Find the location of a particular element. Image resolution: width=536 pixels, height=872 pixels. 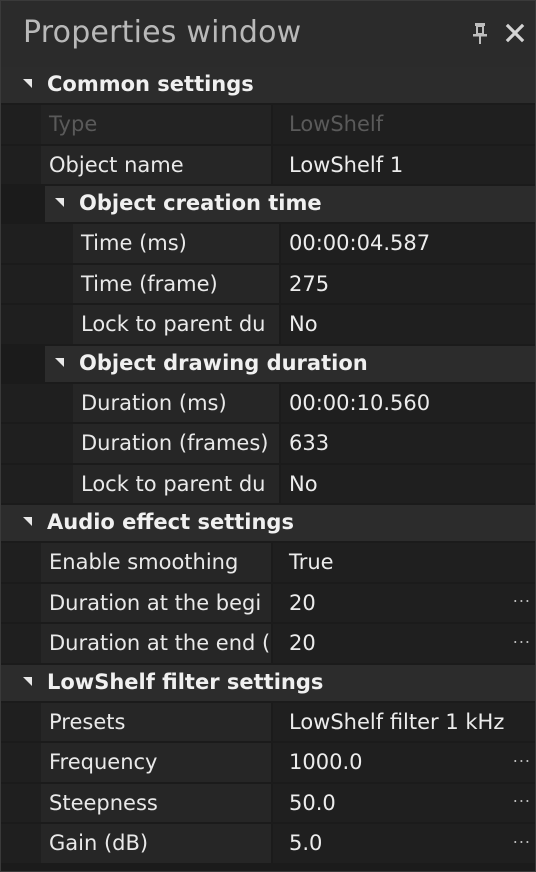

section-label: Object creation time is located at coordinates (200, 203).